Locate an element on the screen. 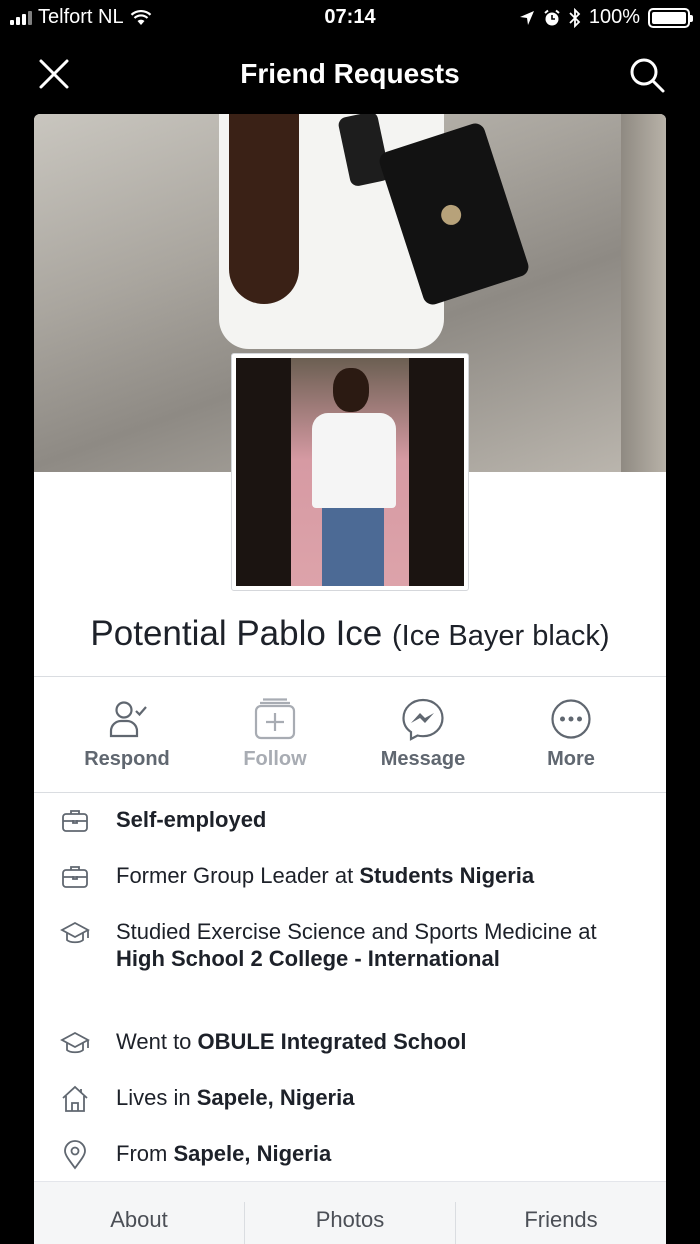  follow-label: Follow is located at coordinates (275, 759).